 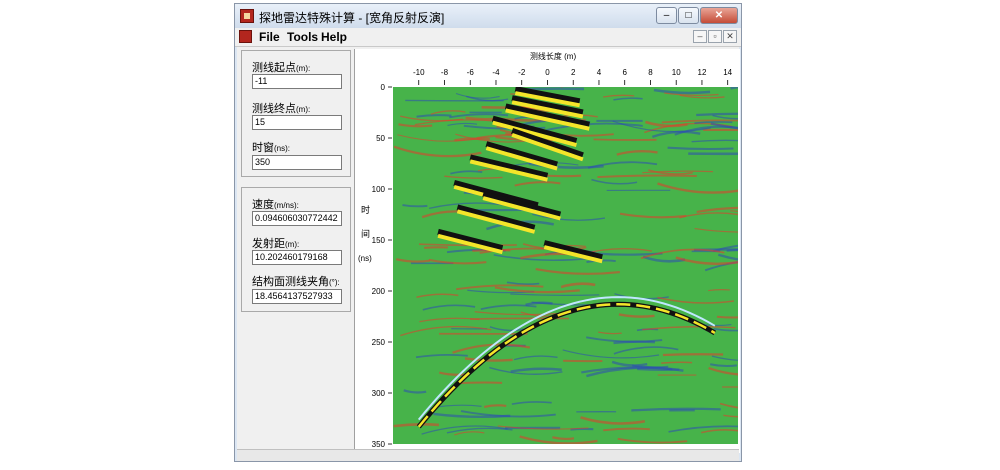 What do you see at coordinates (624, 72) in the screenshot?
I see `x-tick-label: 6` at bounding box center [624, 72].